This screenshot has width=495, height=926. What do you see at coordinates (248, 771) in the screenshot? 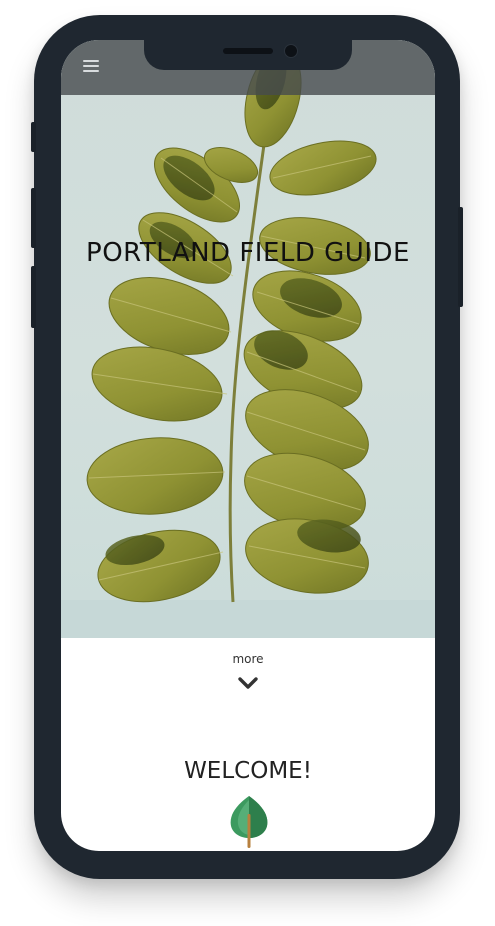
I see `welcome-heading: WELCOME!` at bounding box center [248, 771].